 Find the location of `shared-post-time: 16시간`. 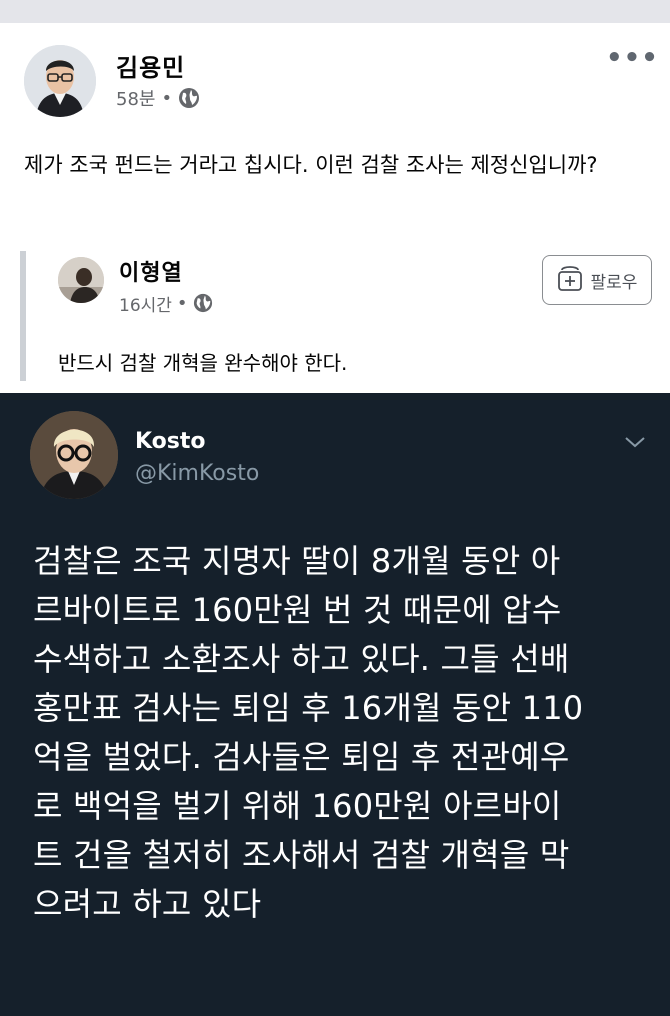

shared-post-time: 16시간 is located at coordinates (145, 303).